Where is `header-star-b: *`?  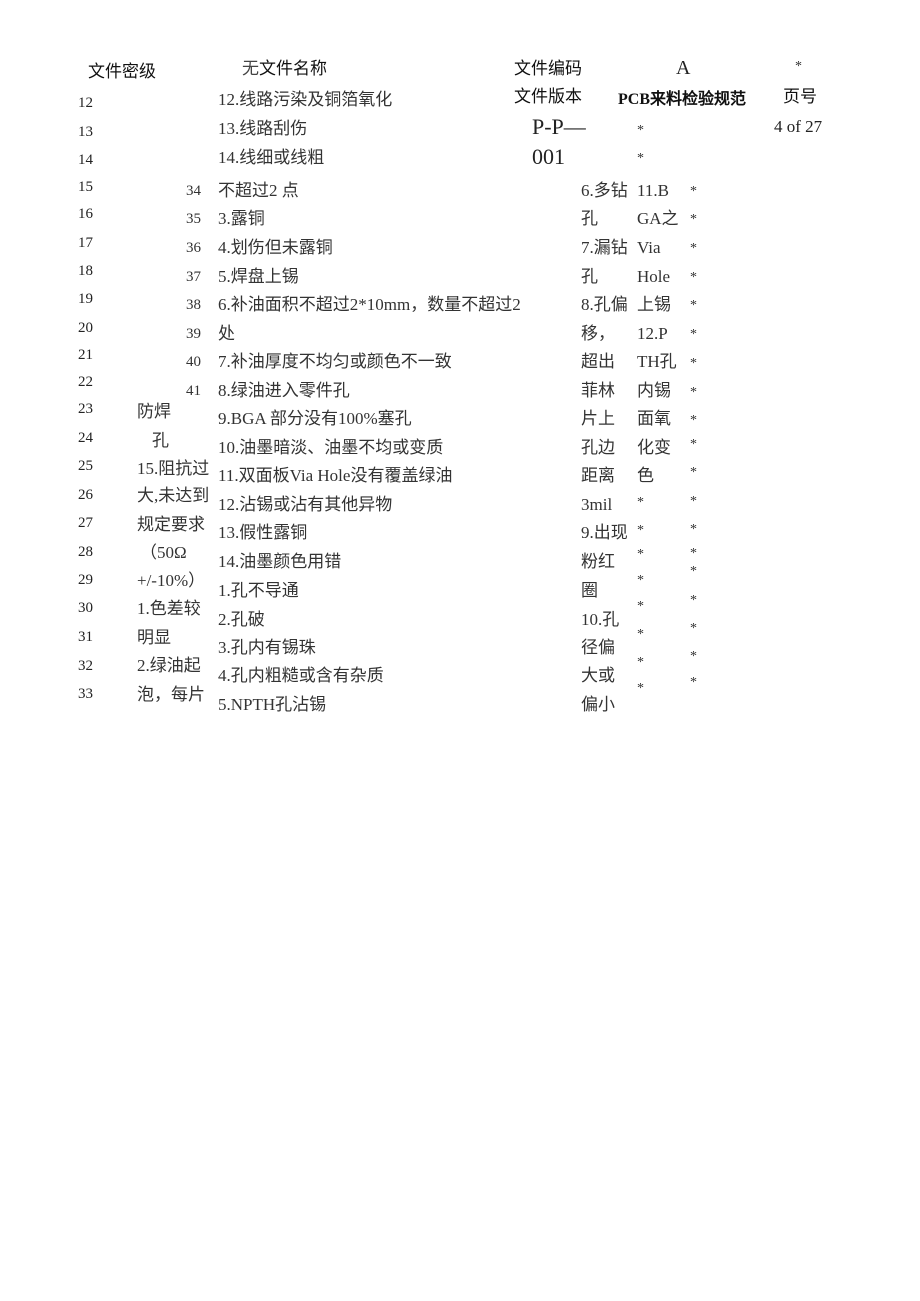 header-star-b: * is located at coordinates (640, 158).